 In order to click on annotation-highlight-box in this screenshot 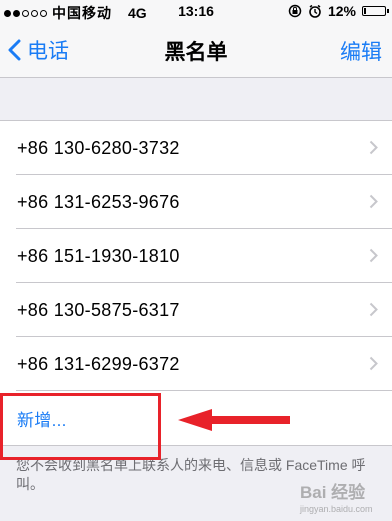, I will do `click(80, 426)`.